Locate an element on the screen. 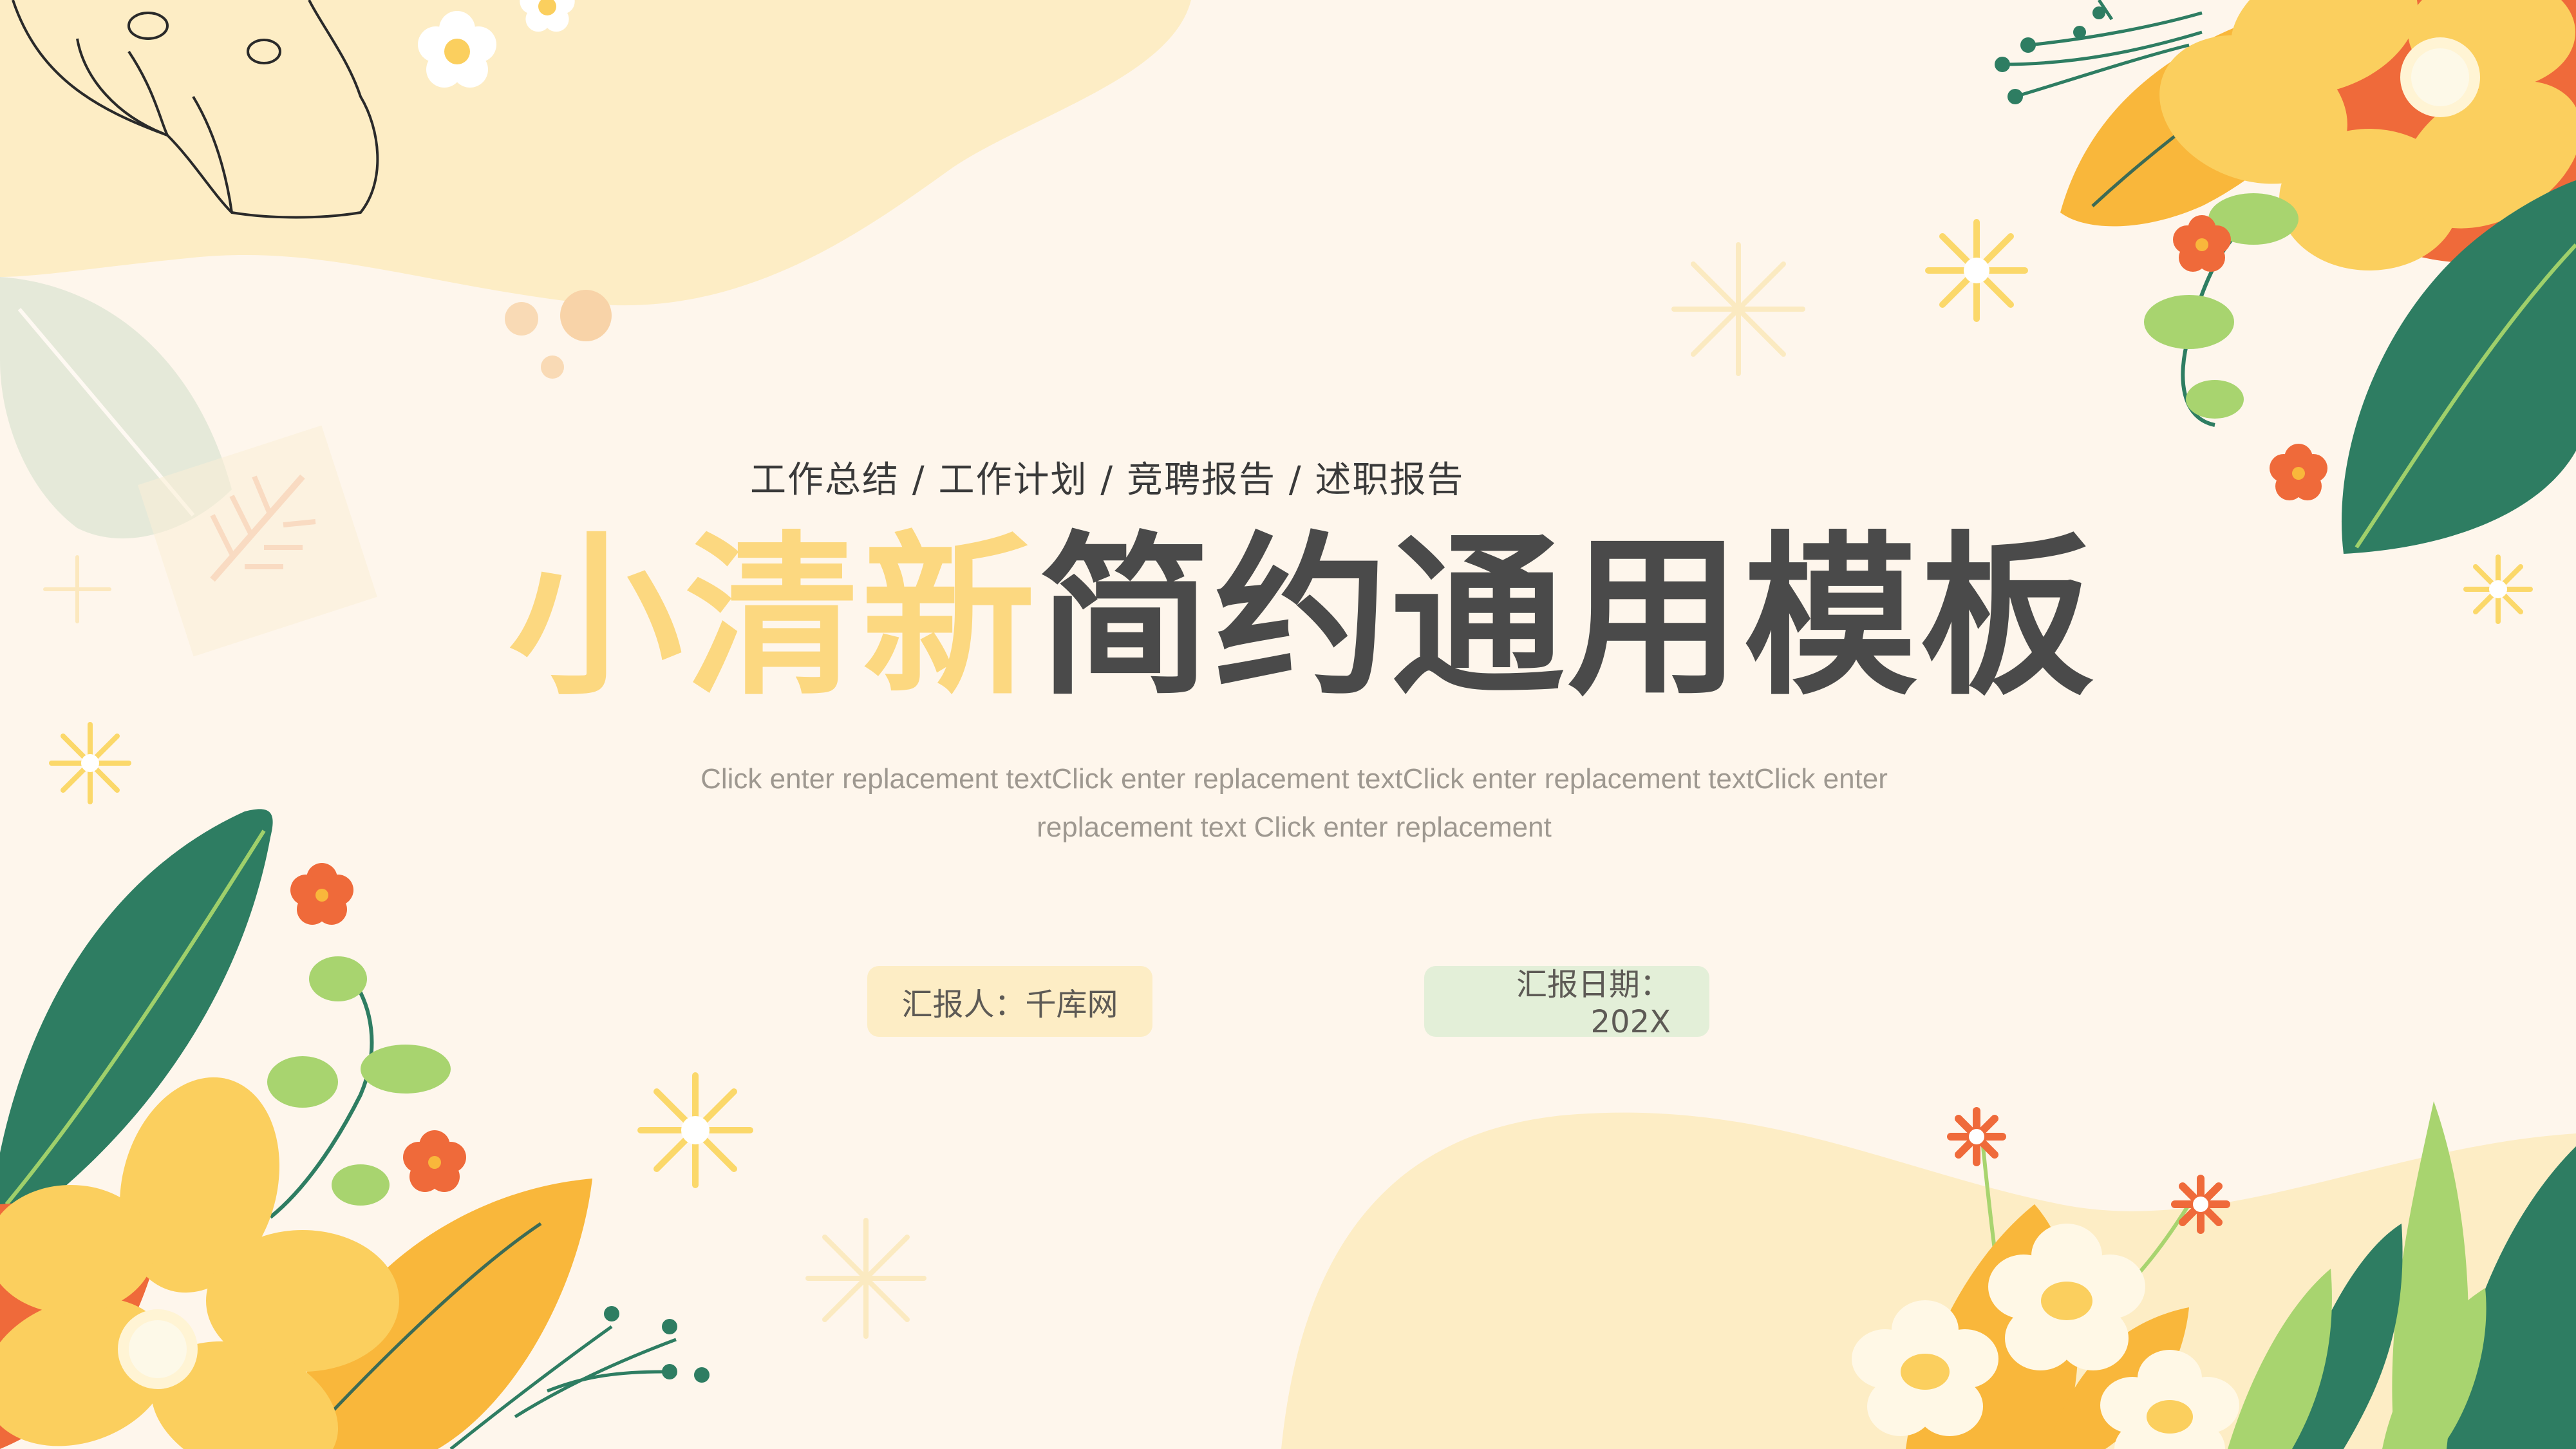 The width and height of the screenshot is (2576, 1449). reporter-label: 汇报人：千库网 is located at coordinates (1009, 1005).